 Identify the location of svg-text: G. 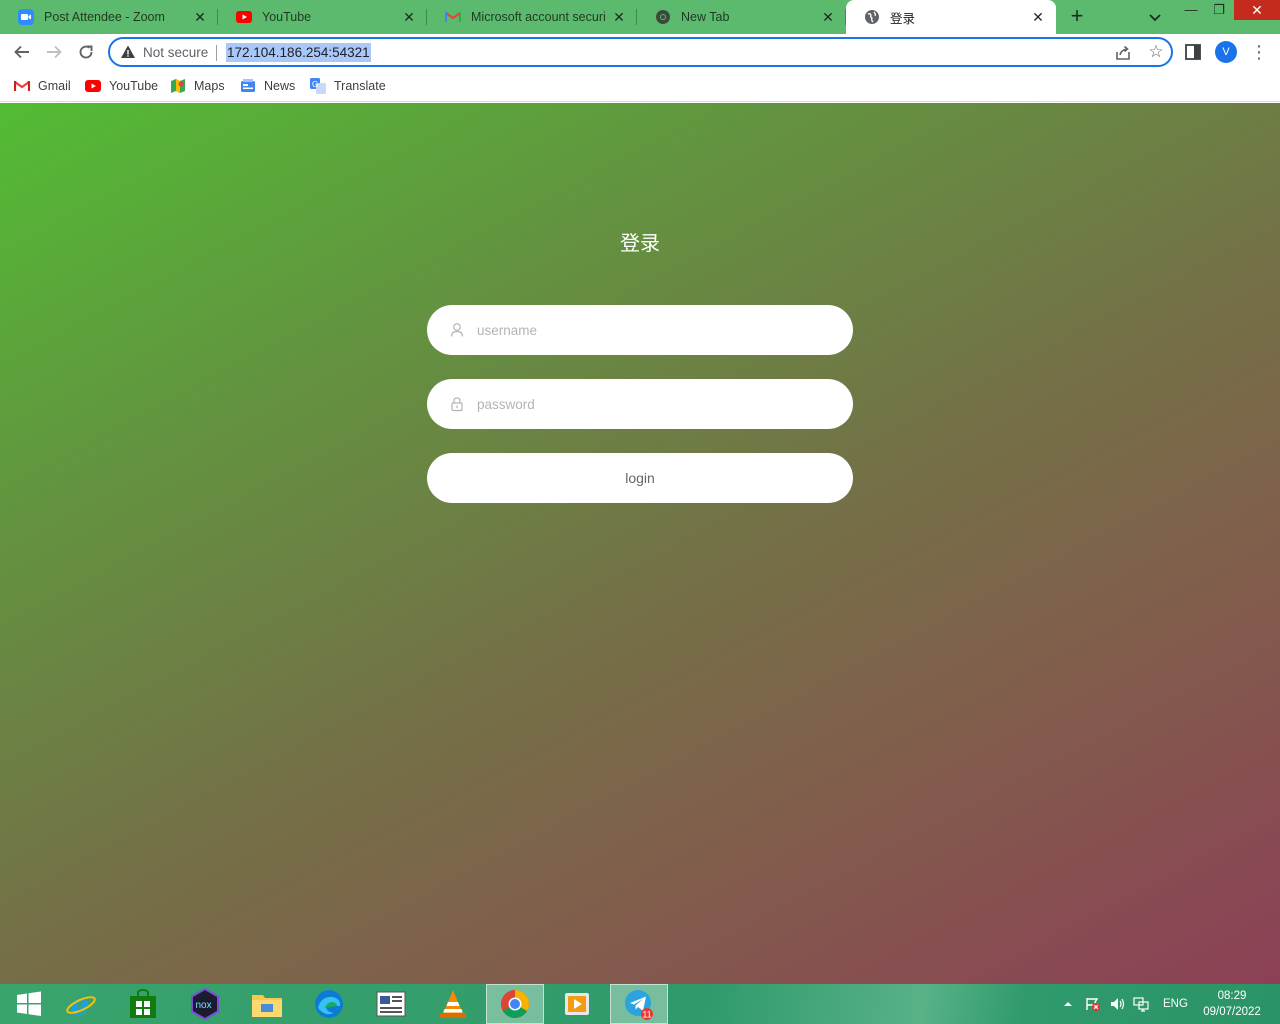
(315, 84).